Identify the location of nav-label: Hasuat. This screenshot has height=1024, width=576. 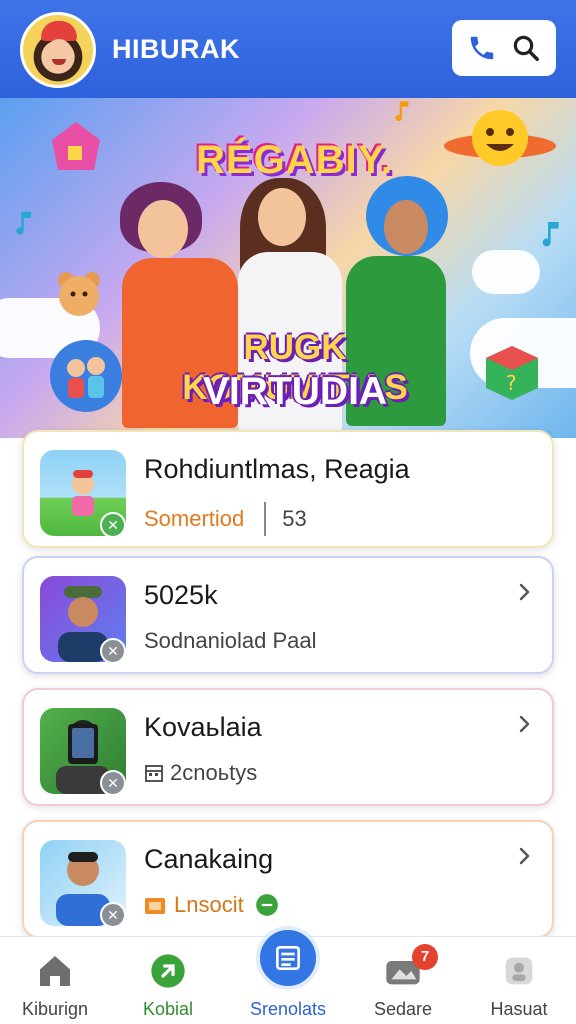
(519, 1009).